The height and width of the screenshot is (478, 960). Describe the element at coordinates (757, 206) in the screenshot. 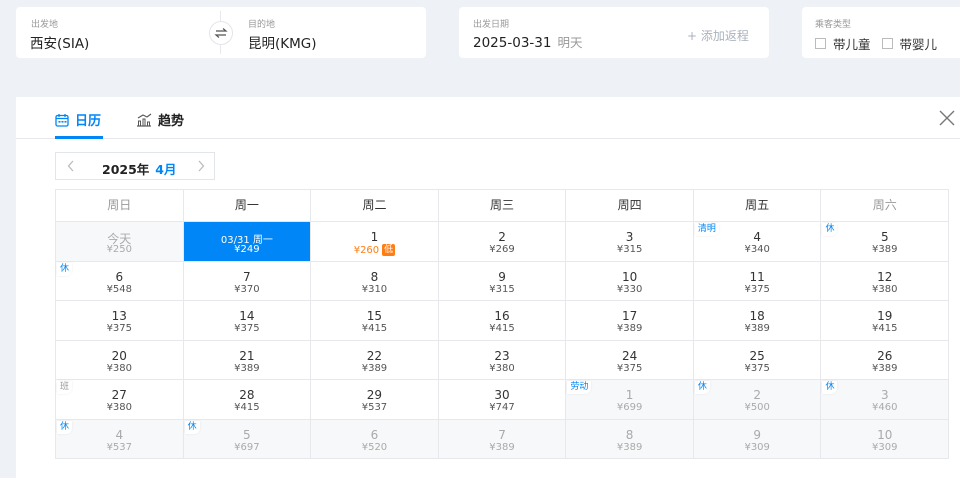

I see `weekday-label: 周五` at that location.